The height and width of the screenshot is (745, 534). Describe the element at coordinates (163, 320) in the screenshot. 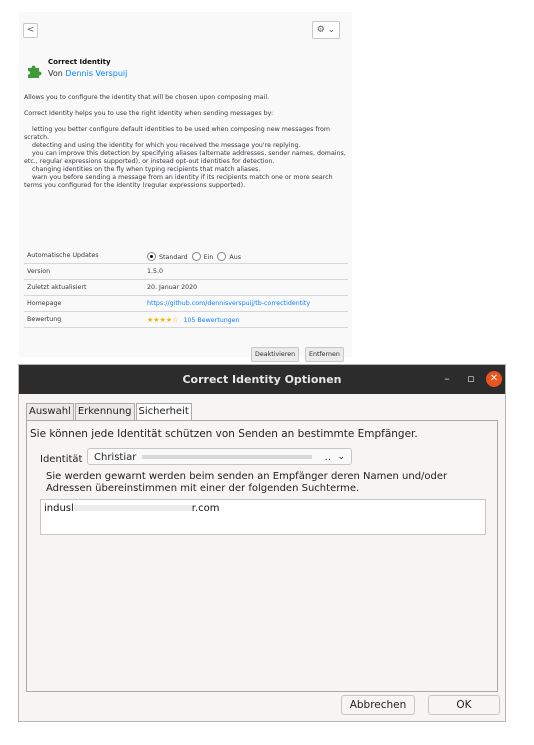

I see `rating-stars-icon: ★★★★☆` at that location.